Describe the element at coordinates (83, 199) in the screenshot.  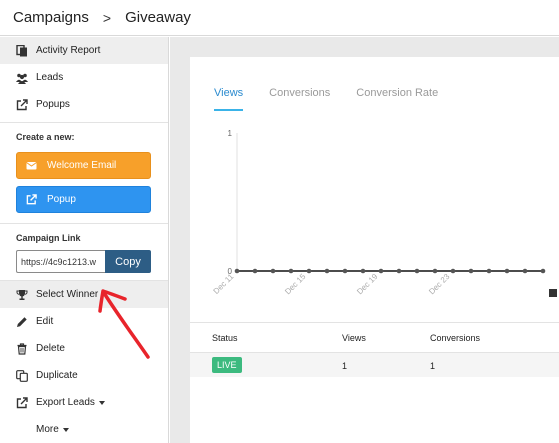
I see `popup-button: Popup` at that location.